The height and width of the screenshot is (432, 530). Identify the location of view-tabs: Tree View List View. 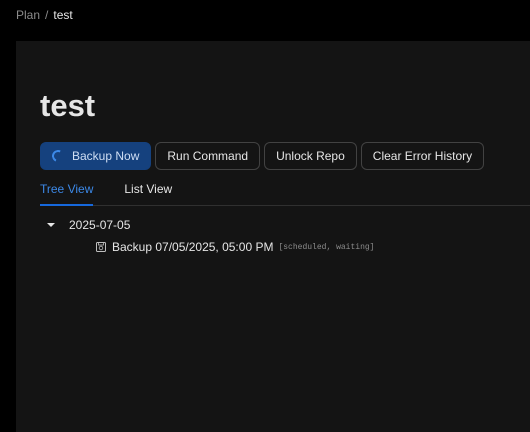
(285, 193).